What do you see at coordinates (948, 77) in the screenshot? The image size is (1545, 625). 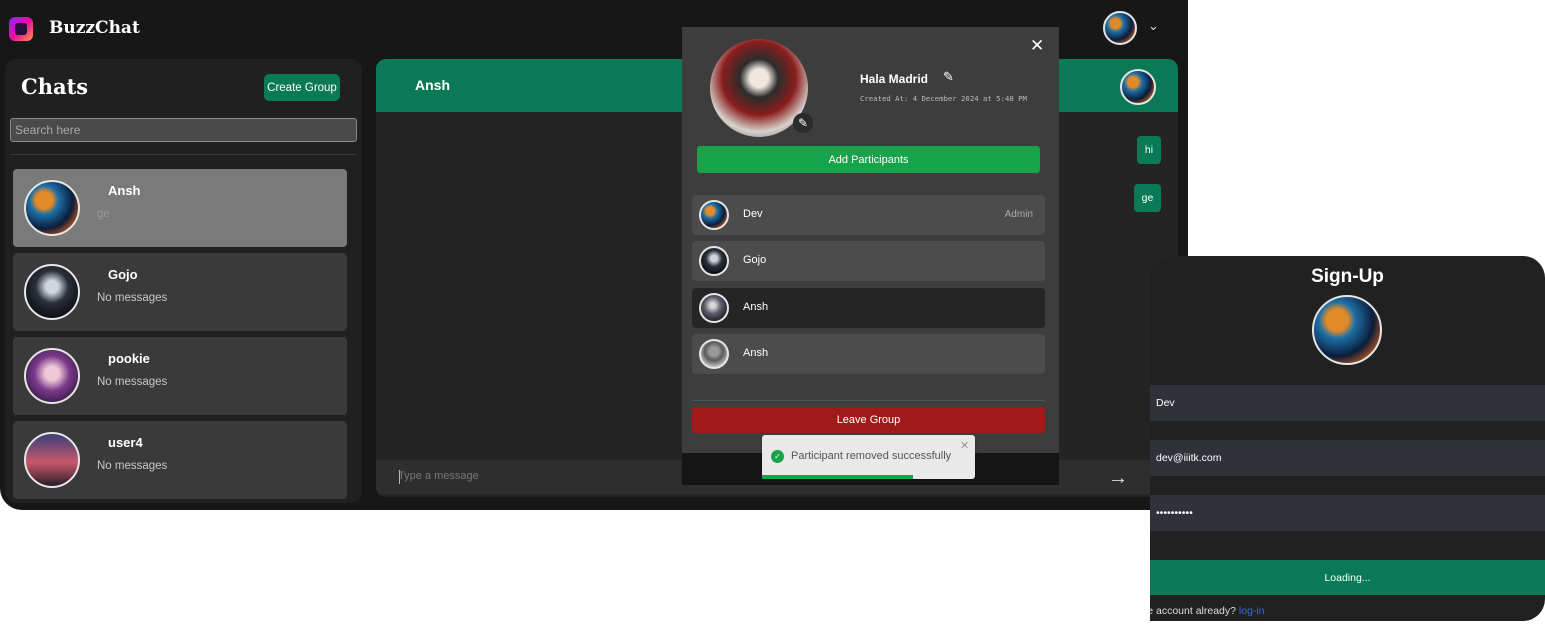 I see `edit-name-icon: ✎` at bounding box center [948, 77].